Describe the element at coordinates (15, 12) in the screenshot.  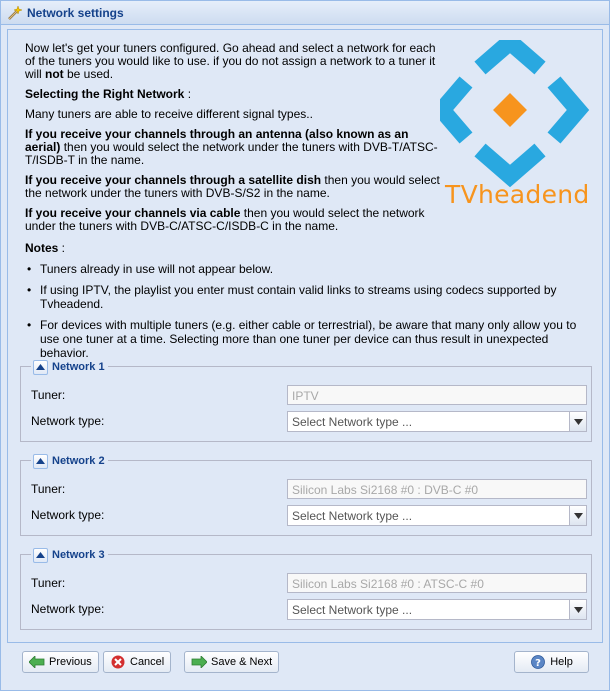
I see `wizard-wand-icon` at that location.